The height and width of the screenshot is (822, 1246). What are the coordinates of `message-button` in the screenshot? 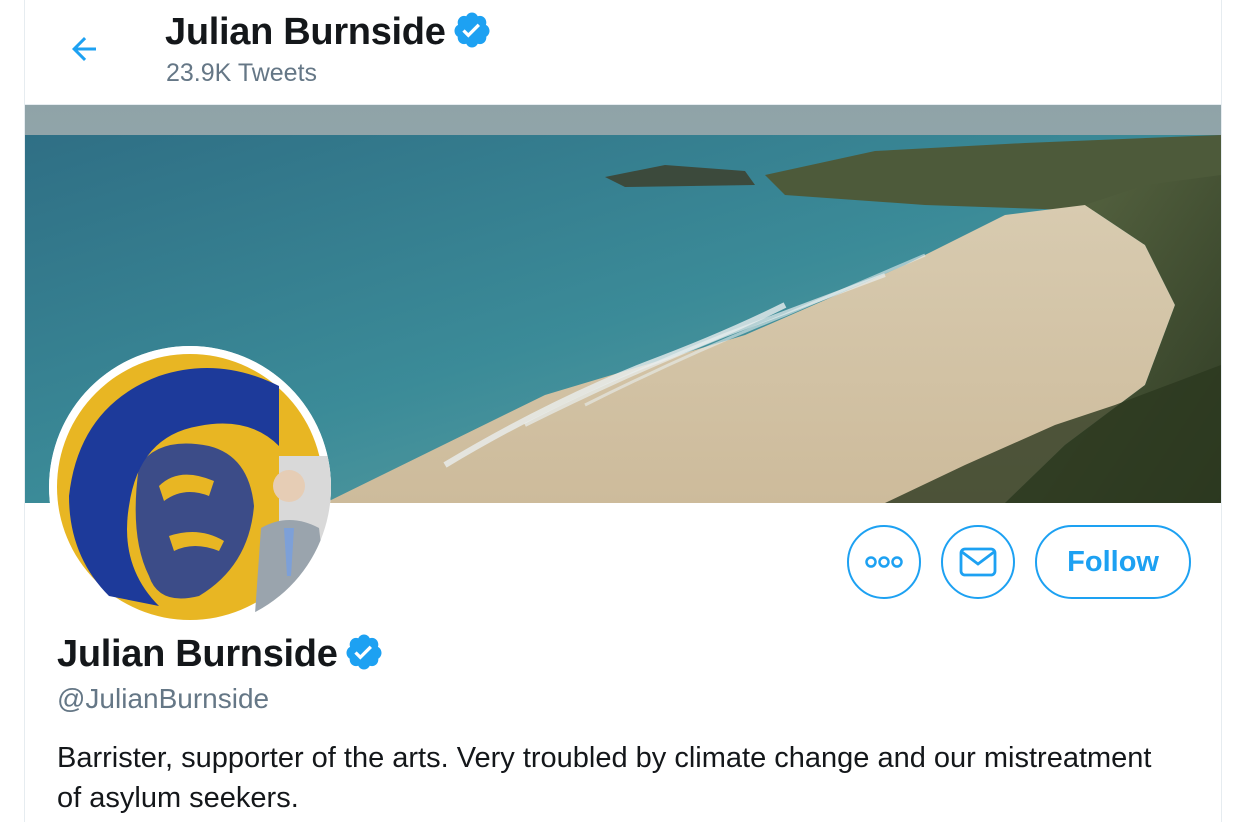 It's located at (978, 562).